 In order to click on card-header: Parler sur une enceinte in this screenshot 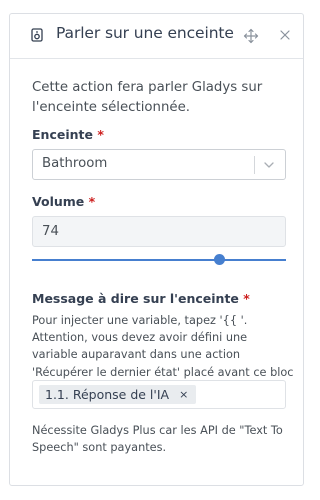, I will do `click(156, 36)`.